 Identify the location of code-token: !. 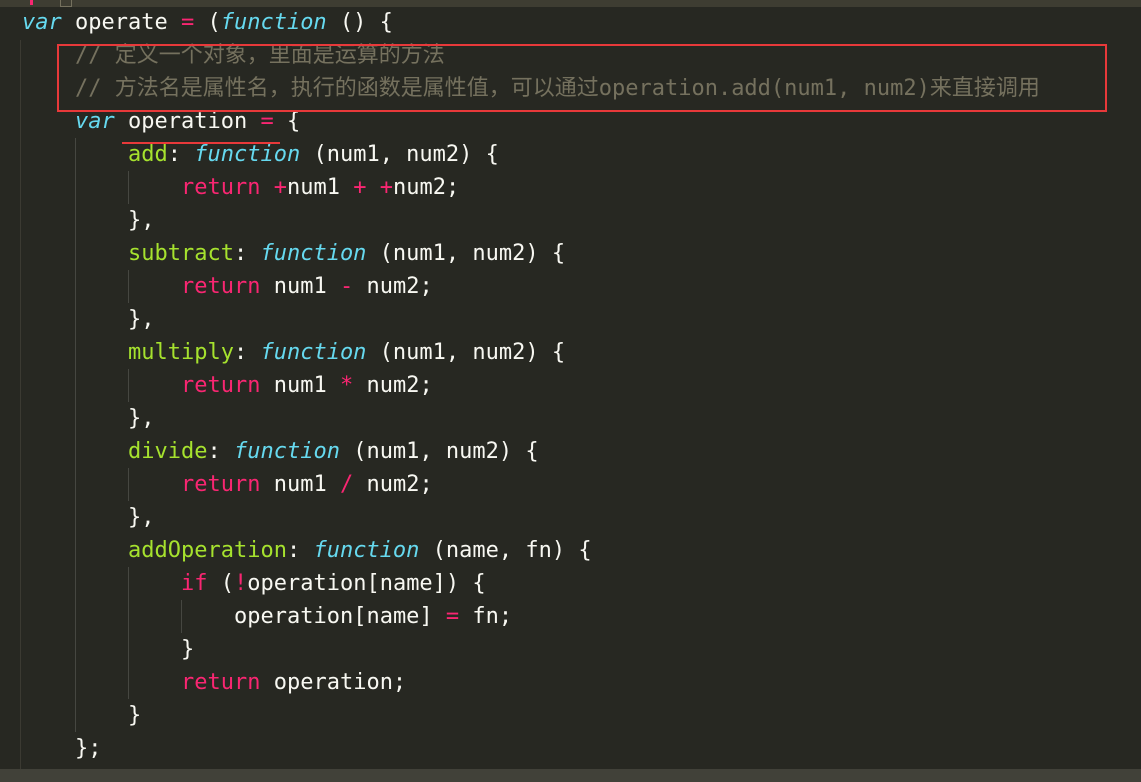
(241, 583).